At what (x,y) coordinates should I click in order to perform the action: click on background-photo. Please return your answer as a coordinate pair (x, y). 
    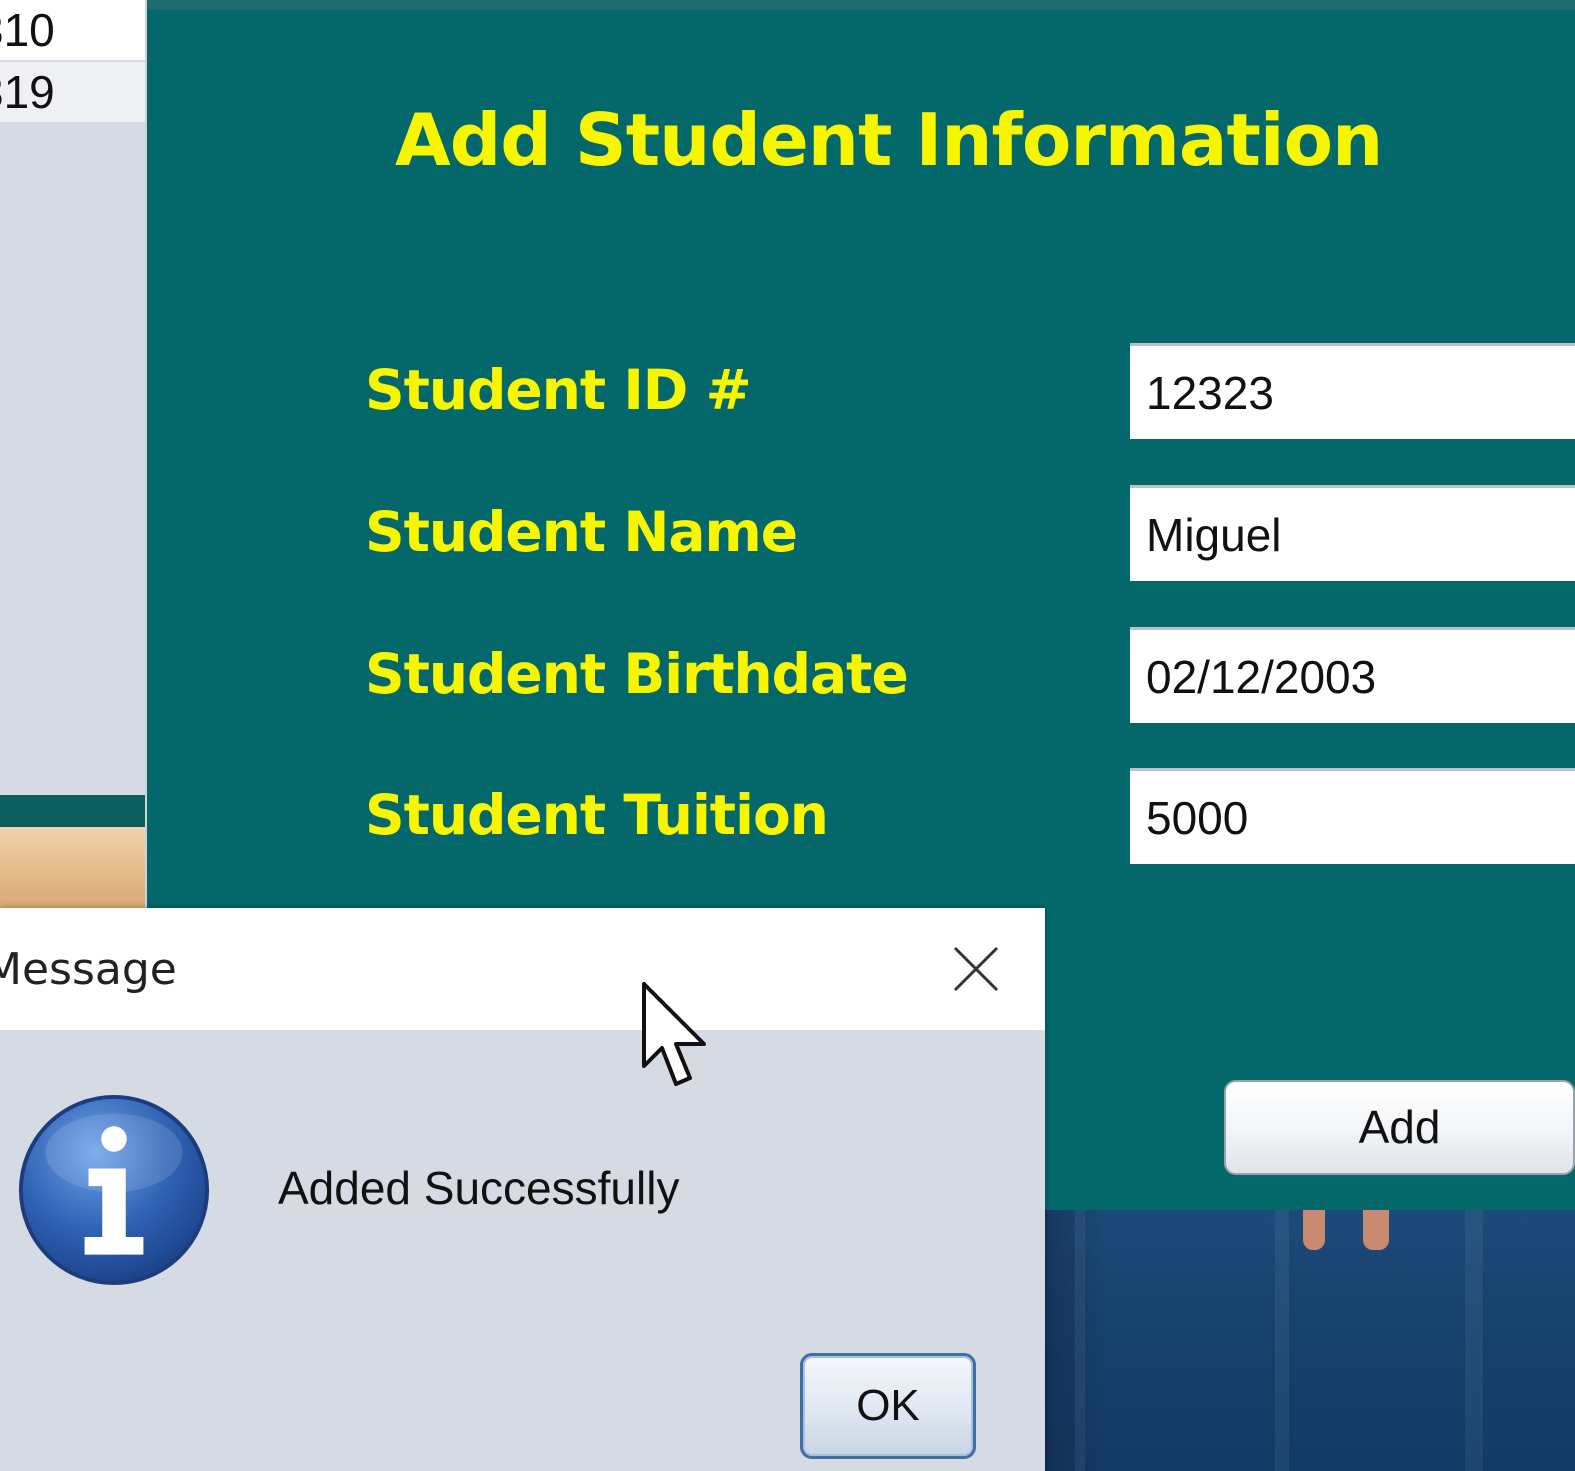
    Looking at the image, I should click on (1310, 1340).